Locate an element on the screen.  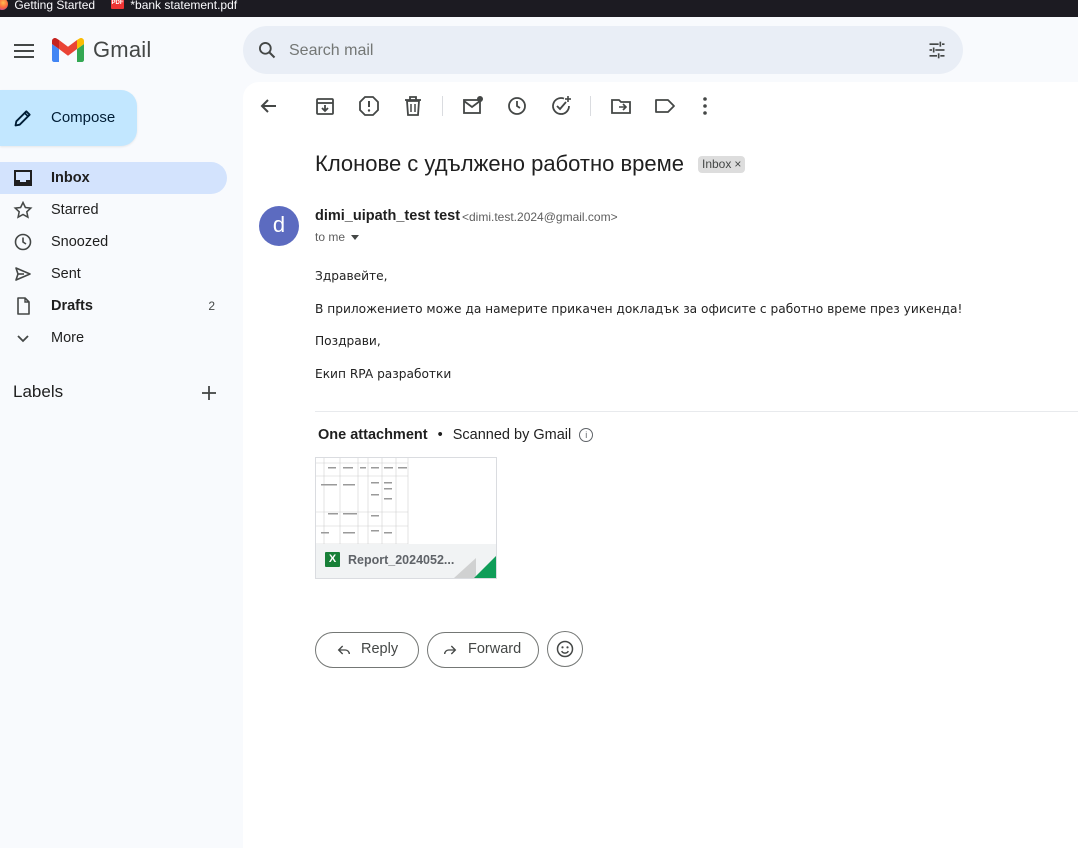
info-icon: i is located at coordinates (586, 435).